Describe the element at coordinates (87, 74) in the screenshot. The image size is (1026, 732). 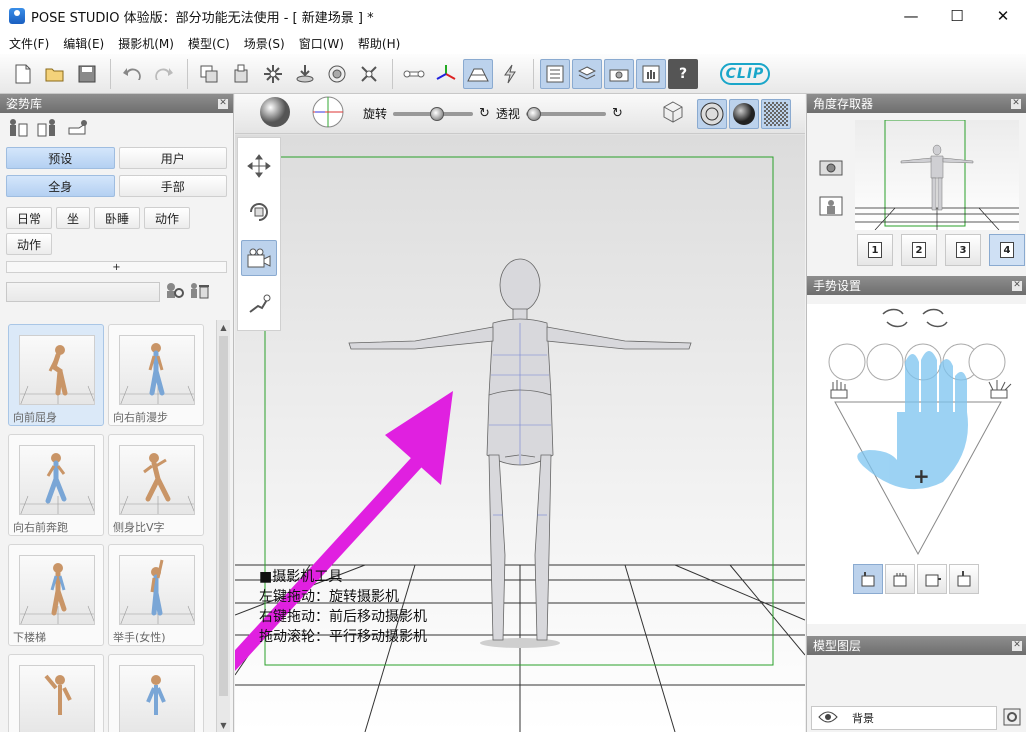
I see `save-icon` at that location.